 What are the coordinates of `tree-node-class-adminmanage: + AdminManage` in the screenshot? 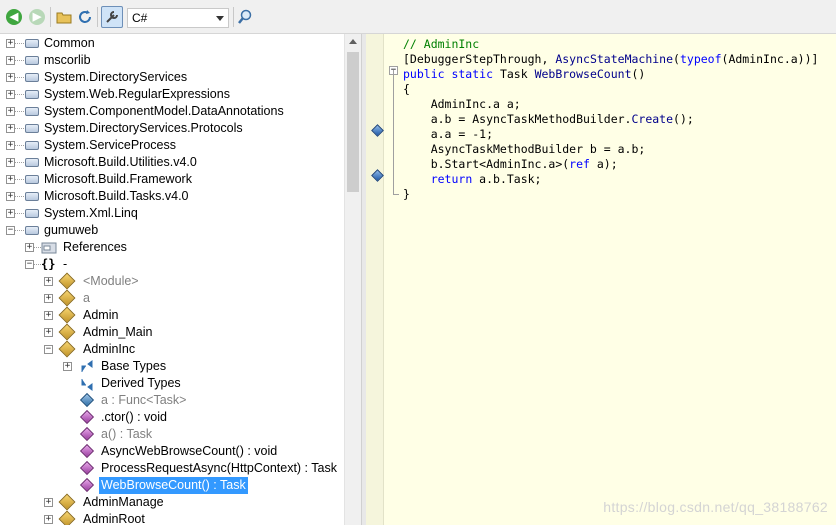 It's located at (170, 502).